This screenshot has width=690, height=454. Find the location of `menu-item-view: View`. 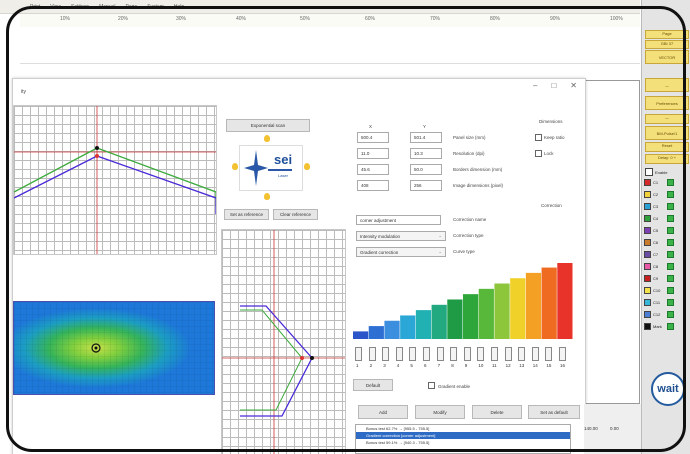

menu-item-view: View is located at coordinates (55, 7).